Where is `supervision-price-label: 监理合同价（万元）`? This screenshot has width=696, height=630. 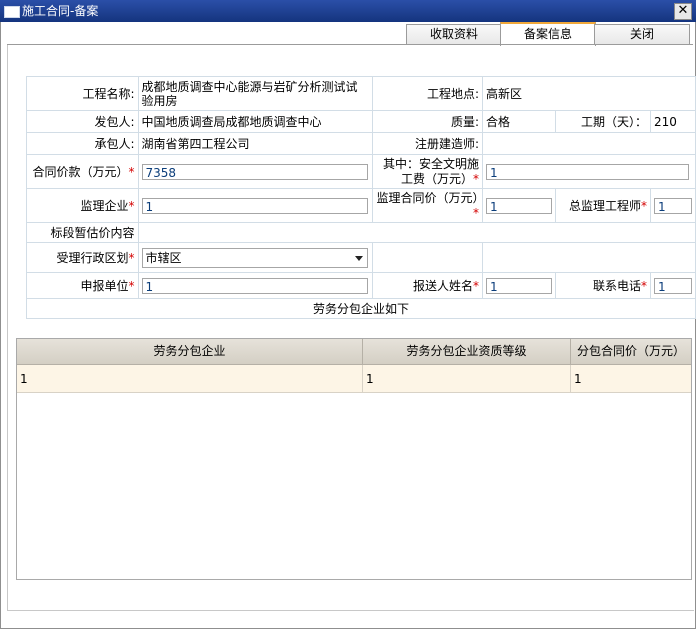 supervision-price-label: 监理合同价（万元） is located at coordinates (430, 197).